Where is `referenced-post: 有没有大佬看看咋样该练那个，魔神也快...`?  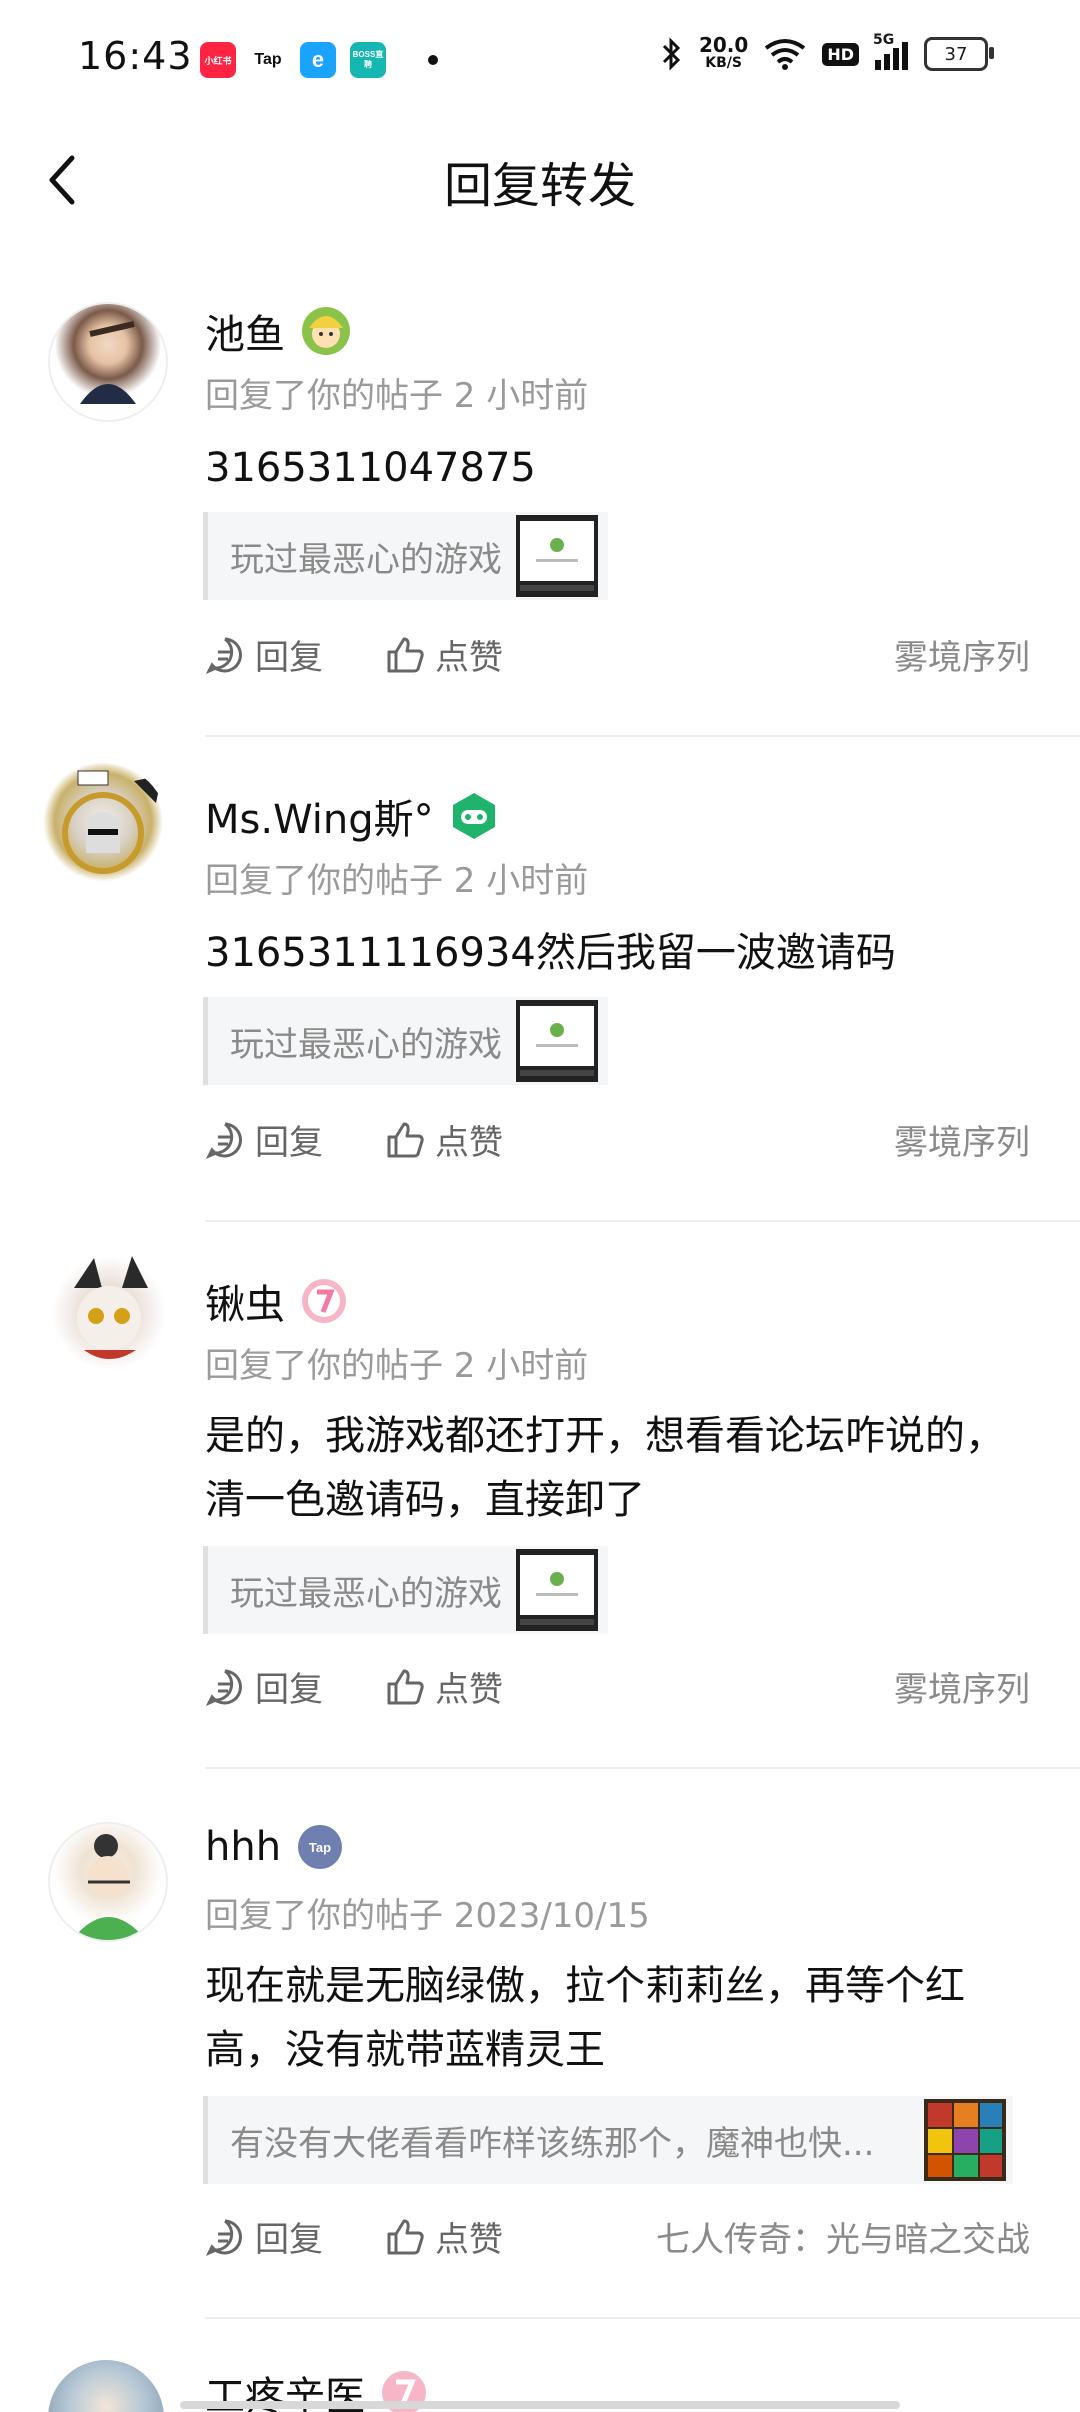
referenced-post: 有没有大佬看看咋样该练那个，魔神也快... is located at coordinates (608, 2140).